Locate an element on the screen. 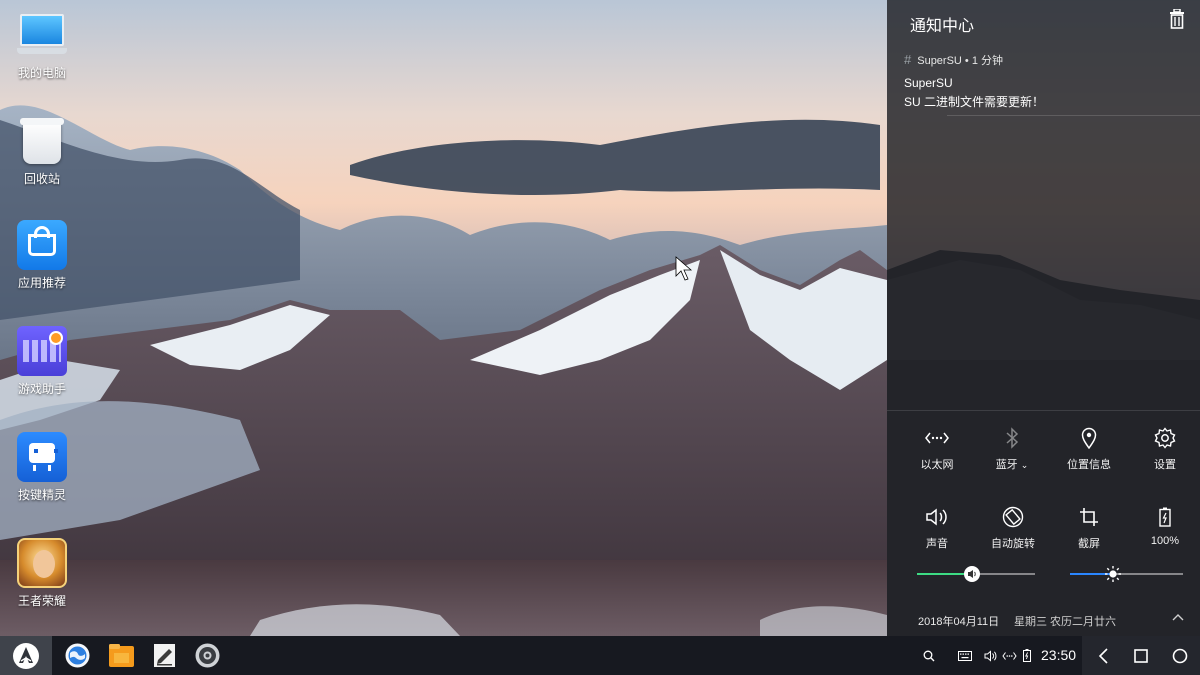 The image size is (1200, 675). recycle-bin-icon is located at coordinates (42, 141).